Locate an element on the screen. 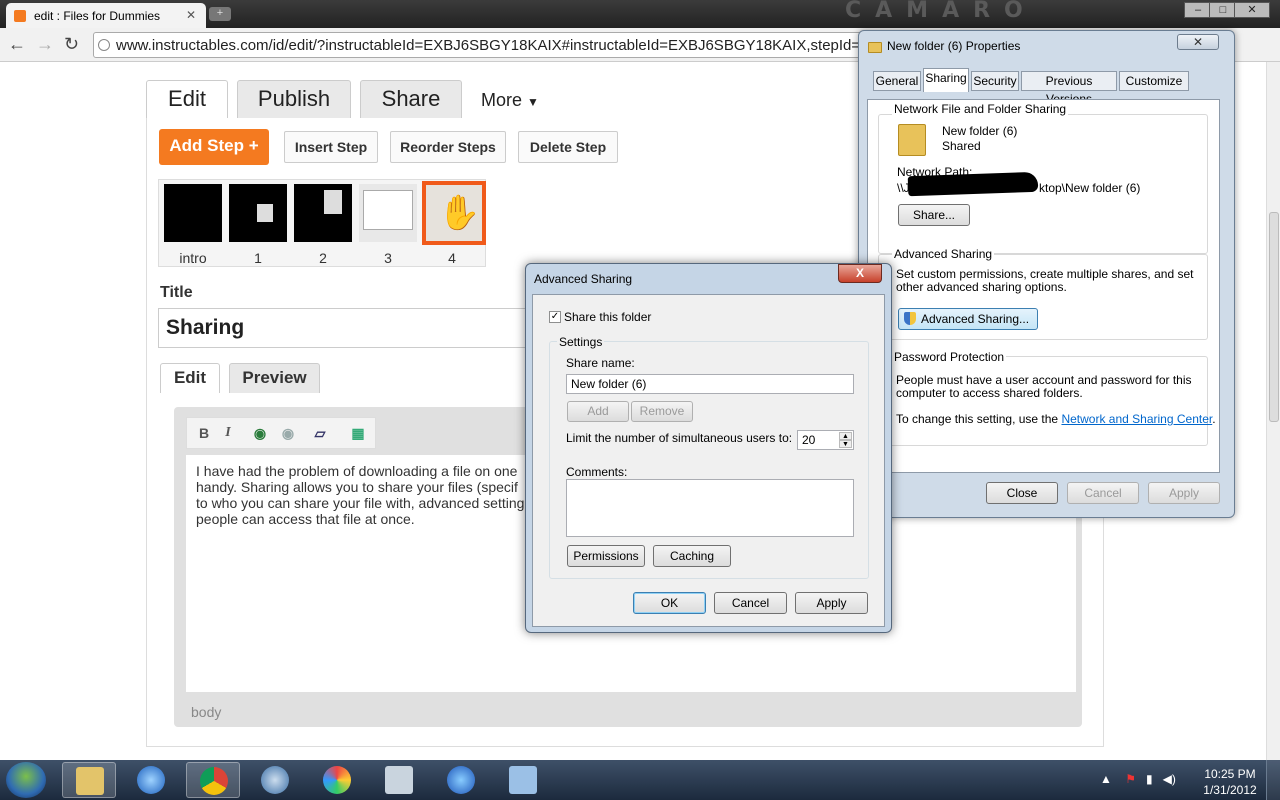 This screenshot has width=1280, height=800. window-close-button: ✕ is located at coordinates (1252, 10).